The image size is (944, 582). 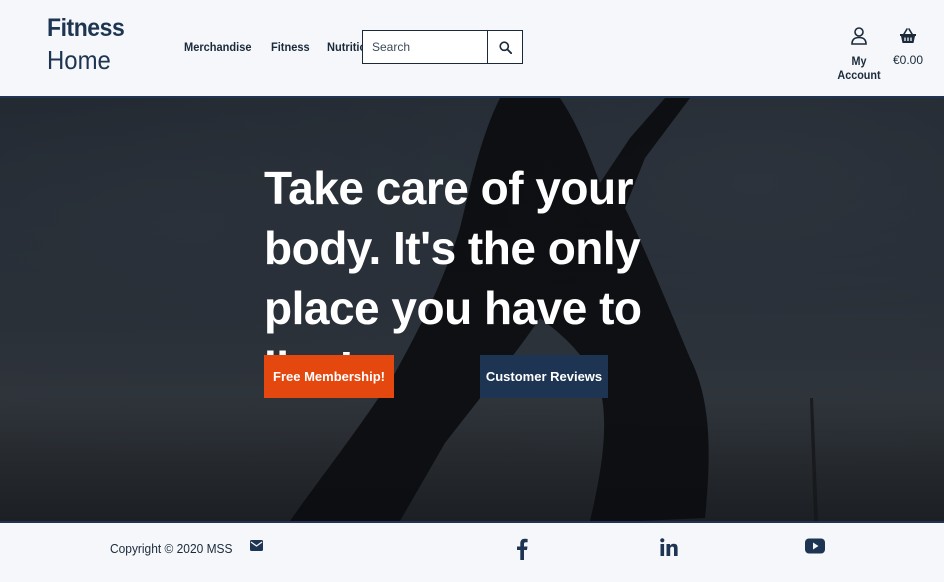 I want to click on my-account-link: My Account, so click(x=859, y=54).